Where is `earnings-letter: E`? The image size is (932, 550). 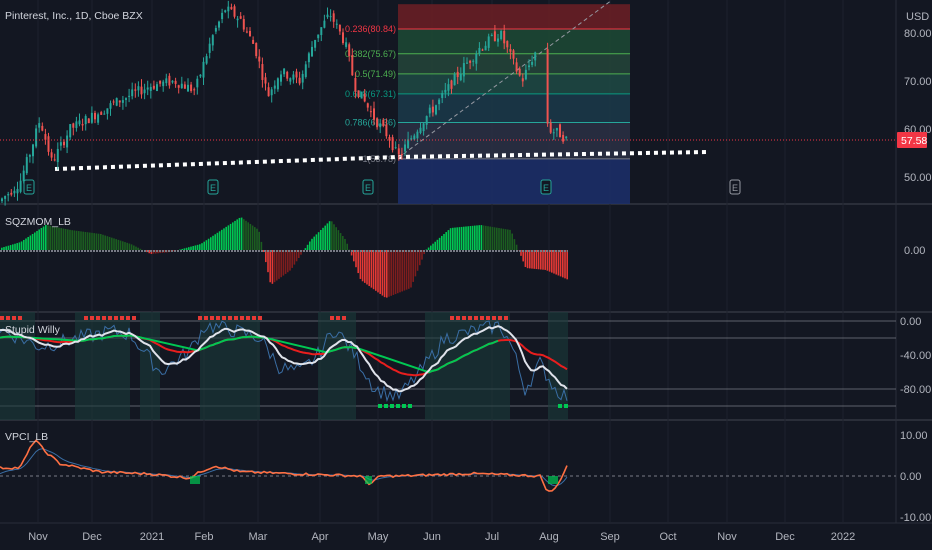 earnings-letter: E is located at coordinates (546, 188).